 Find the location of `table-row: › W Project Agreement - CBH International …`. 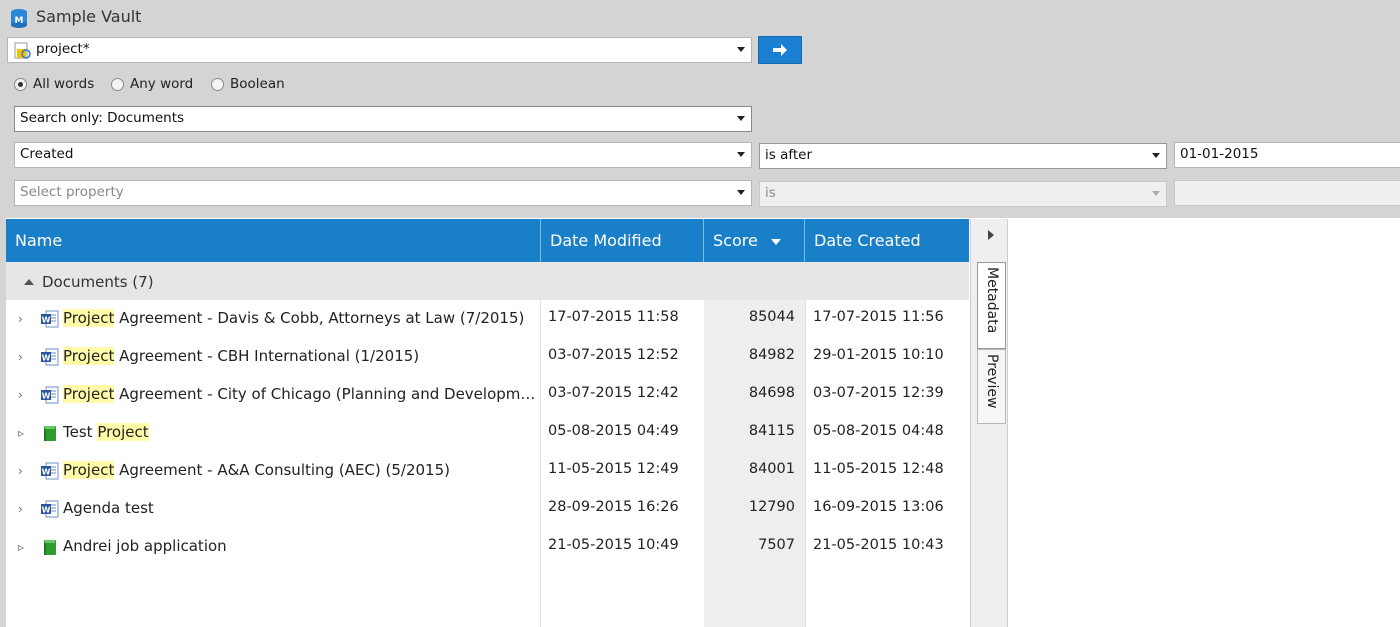

table-row: › W Project Agreement - CBH International … is located at coordinates (487, 357).